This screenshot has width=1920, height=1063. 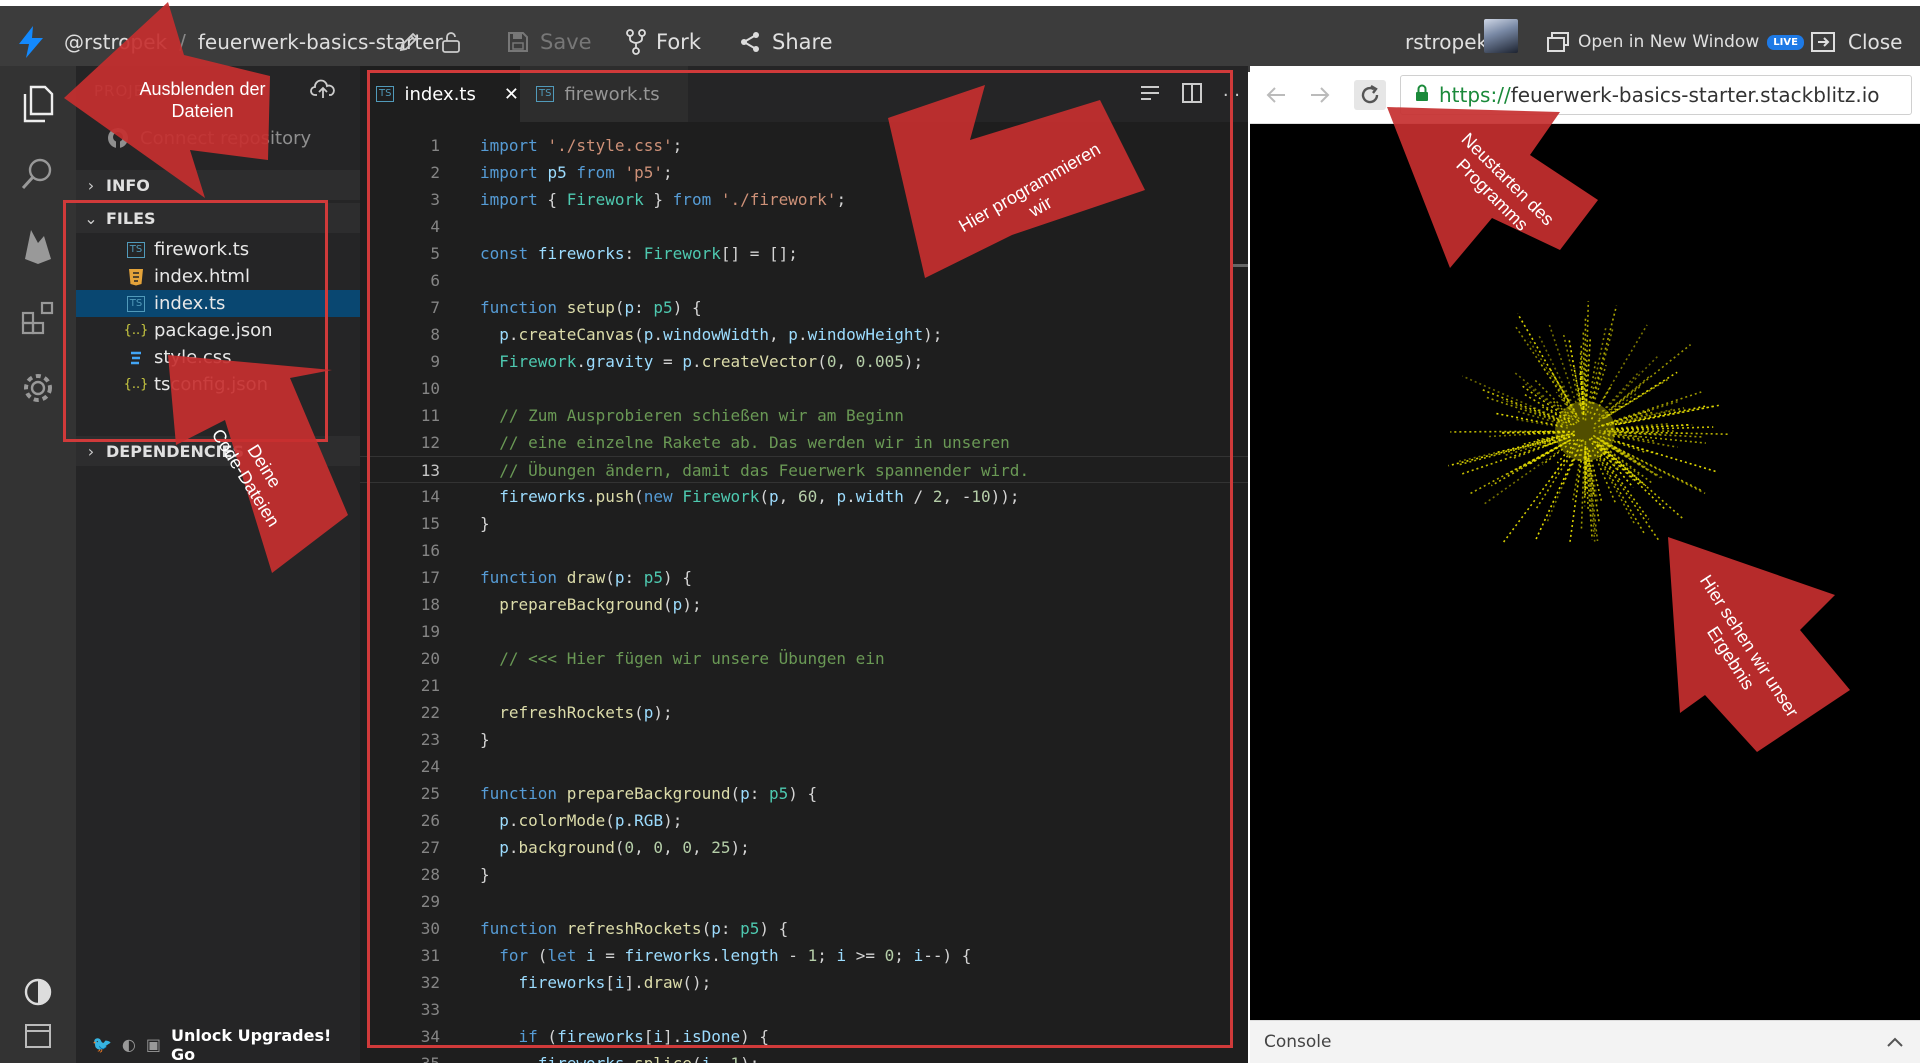 I want to click on more-actions-icon: ···, so click(x=1231, y=95).